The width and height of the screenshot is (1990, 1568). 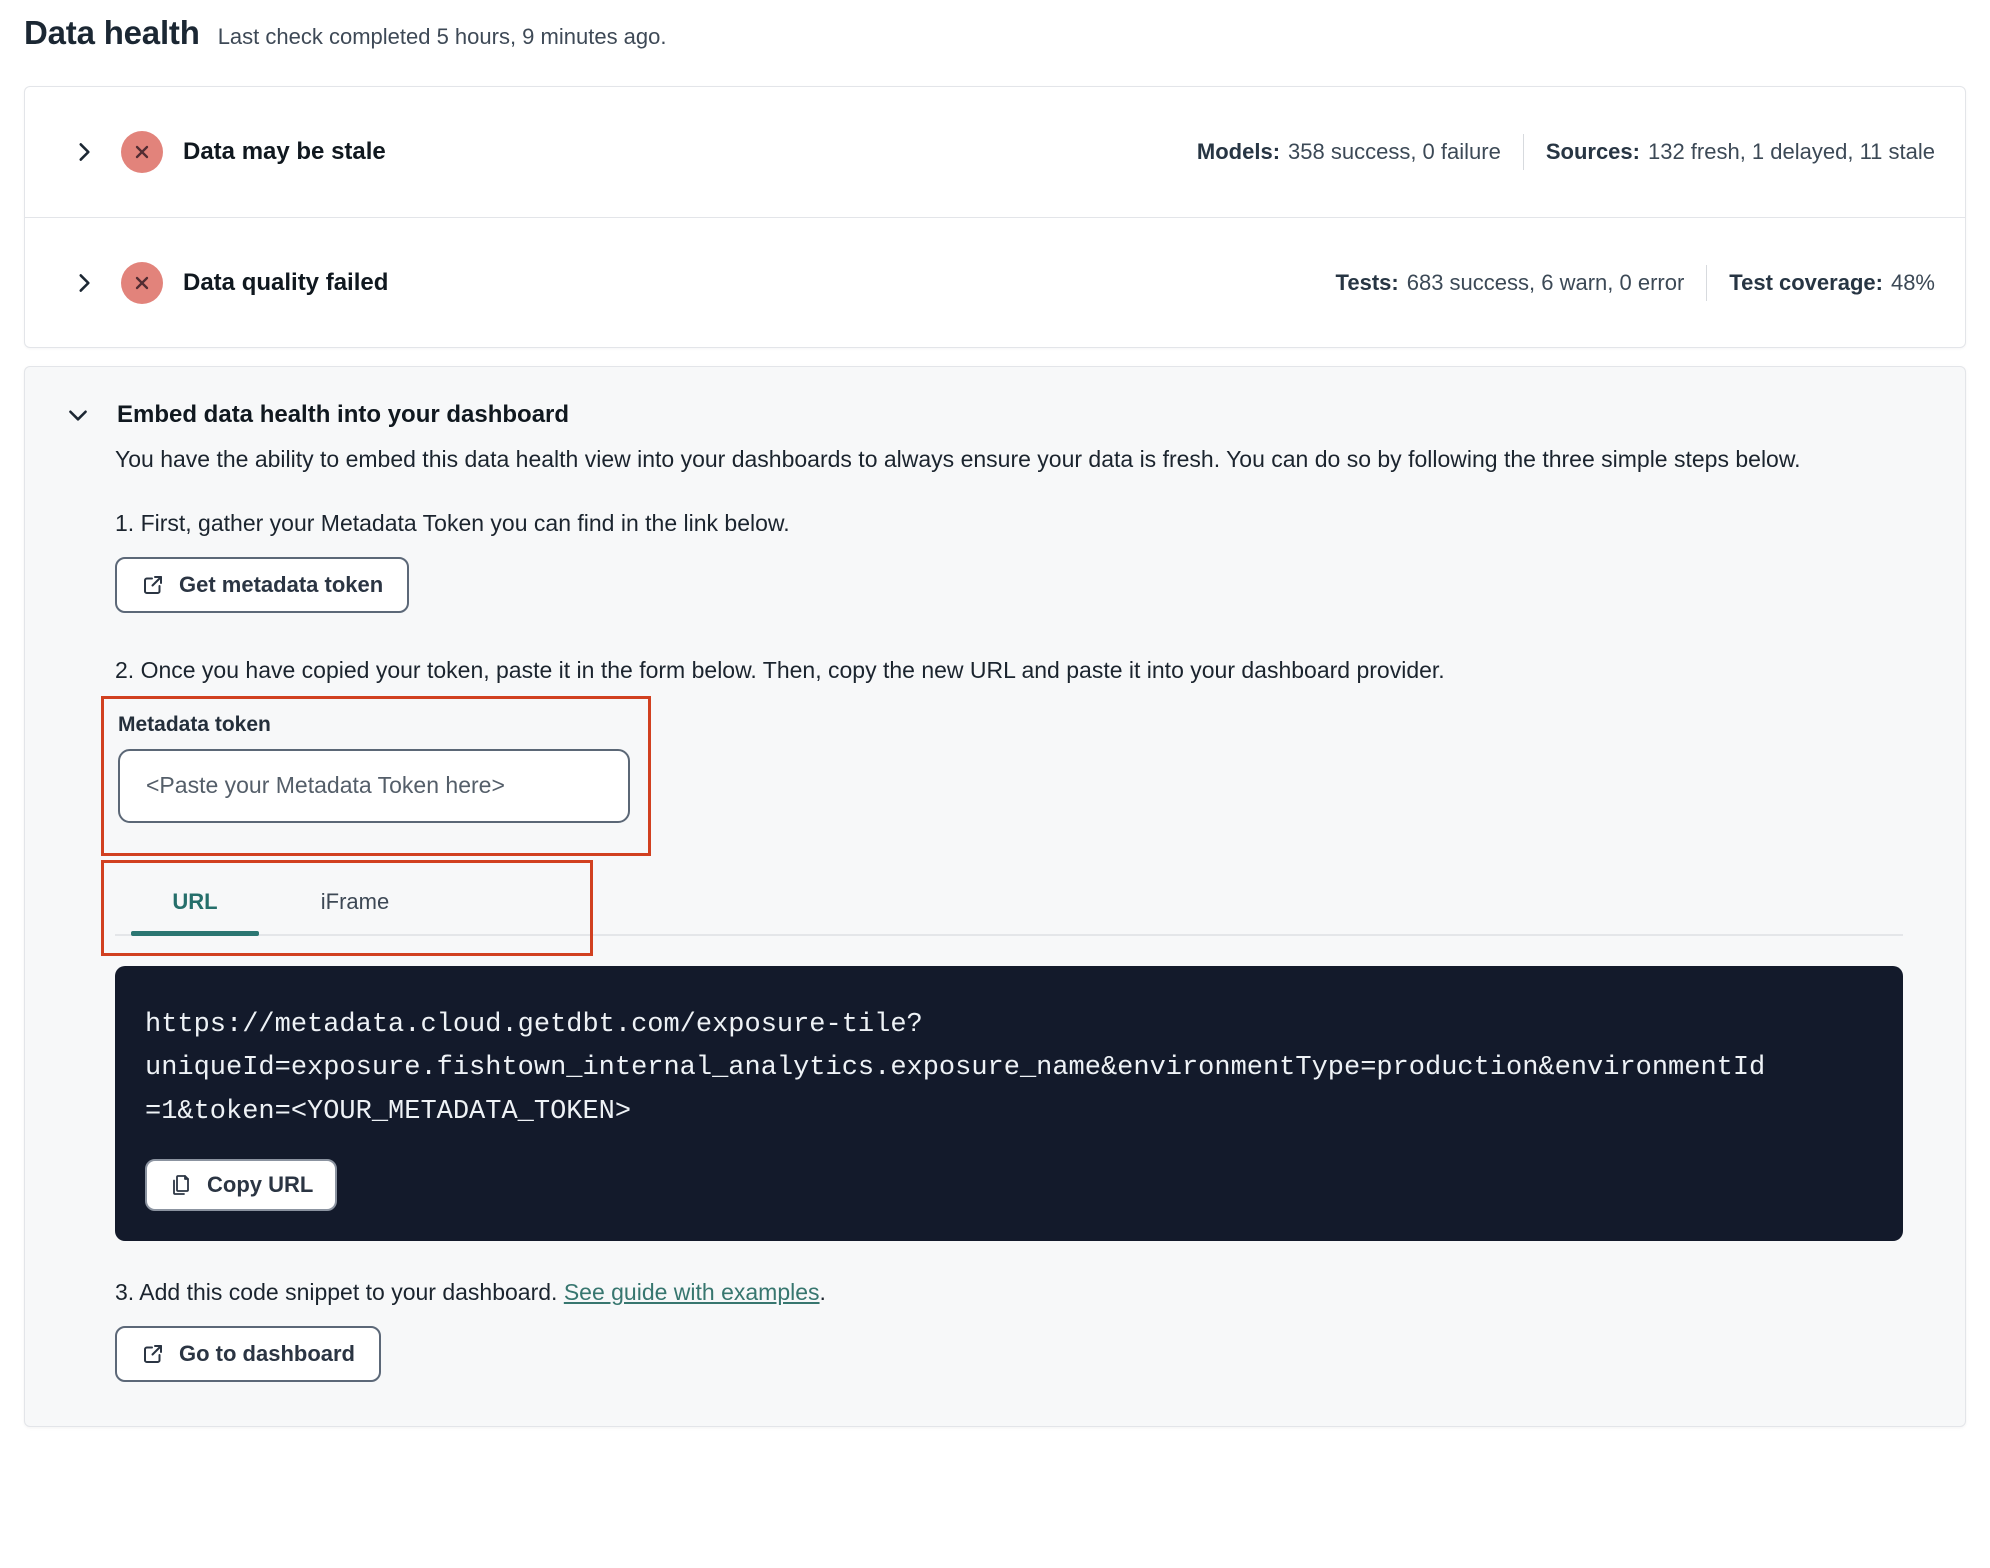 I want to click on status-row-stale-left: Data may be stale, so click(x=228, y=152).